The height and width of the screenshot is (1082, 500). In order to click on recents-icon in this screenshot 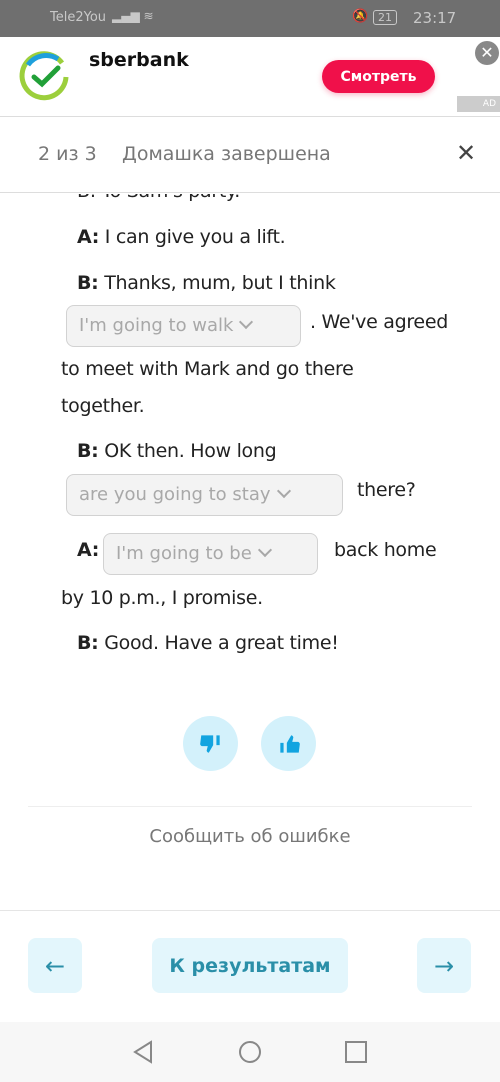, I will do `click(356, 1052)`.